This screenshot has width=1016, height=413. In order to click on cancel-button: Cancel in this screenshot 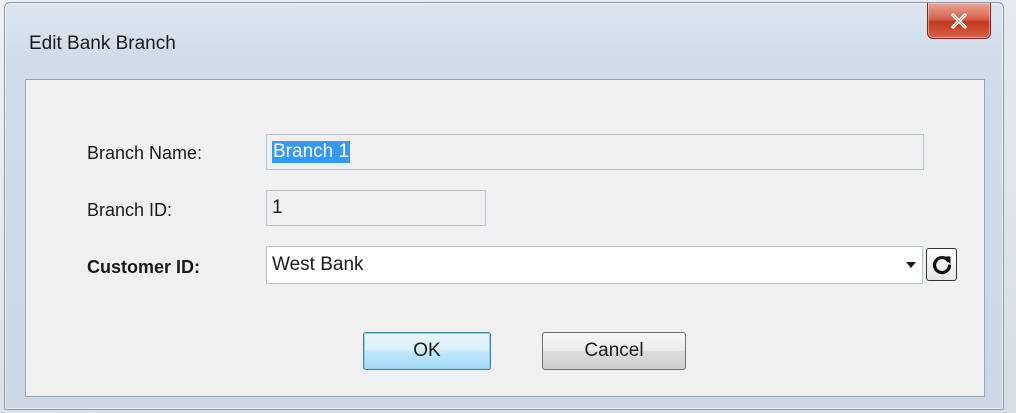, I will do `click(614, 351)`.